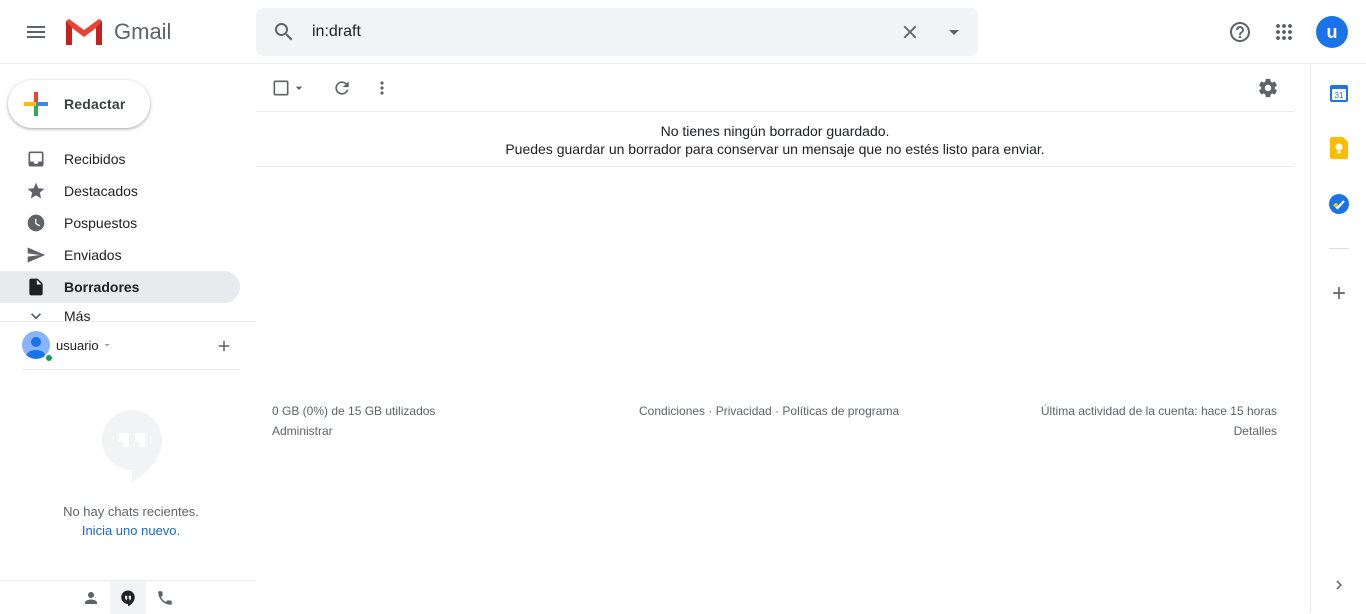  I want to click on sidebar-item-drafts: Borradores, so click(120, 287).